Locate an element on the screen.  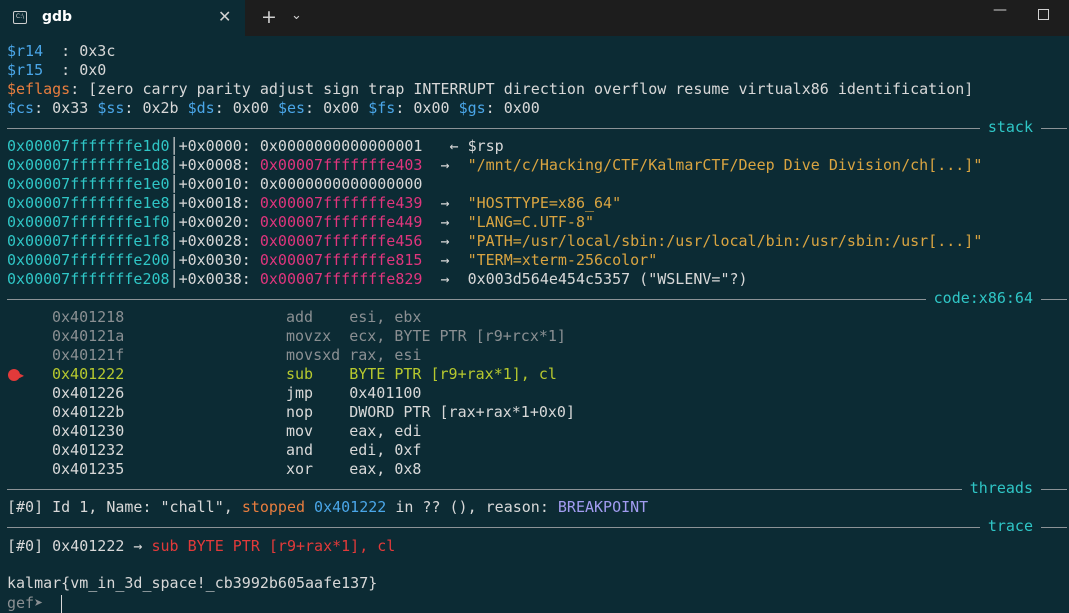
stack-address: 0x00007fffffffe1f0 is located at coordinates (88, 222).